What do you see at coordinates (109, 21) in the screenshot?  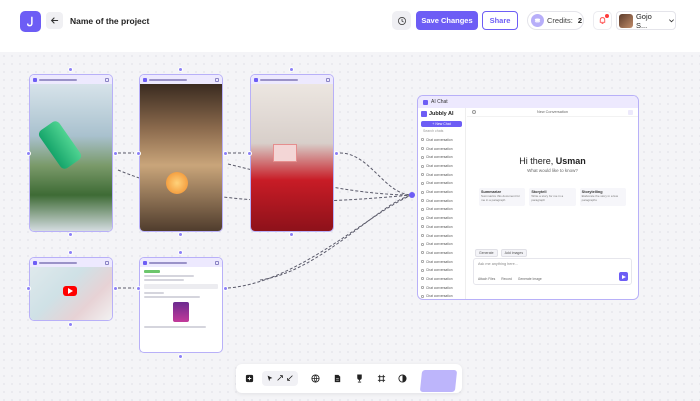 I see `project-name: Name of the project` at bounding box center [109, 21].